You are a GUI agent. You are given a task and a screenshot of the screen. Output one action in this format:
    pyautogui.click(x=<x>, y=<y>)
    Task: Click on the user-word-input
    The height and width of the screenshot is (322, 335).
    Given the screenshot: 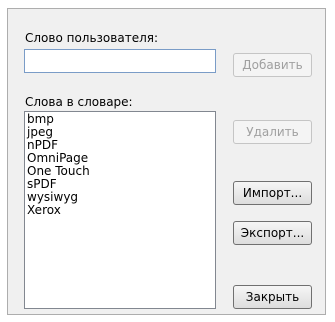 What is the action you would take?
    pyautogui.click(x=120, y=61)
    